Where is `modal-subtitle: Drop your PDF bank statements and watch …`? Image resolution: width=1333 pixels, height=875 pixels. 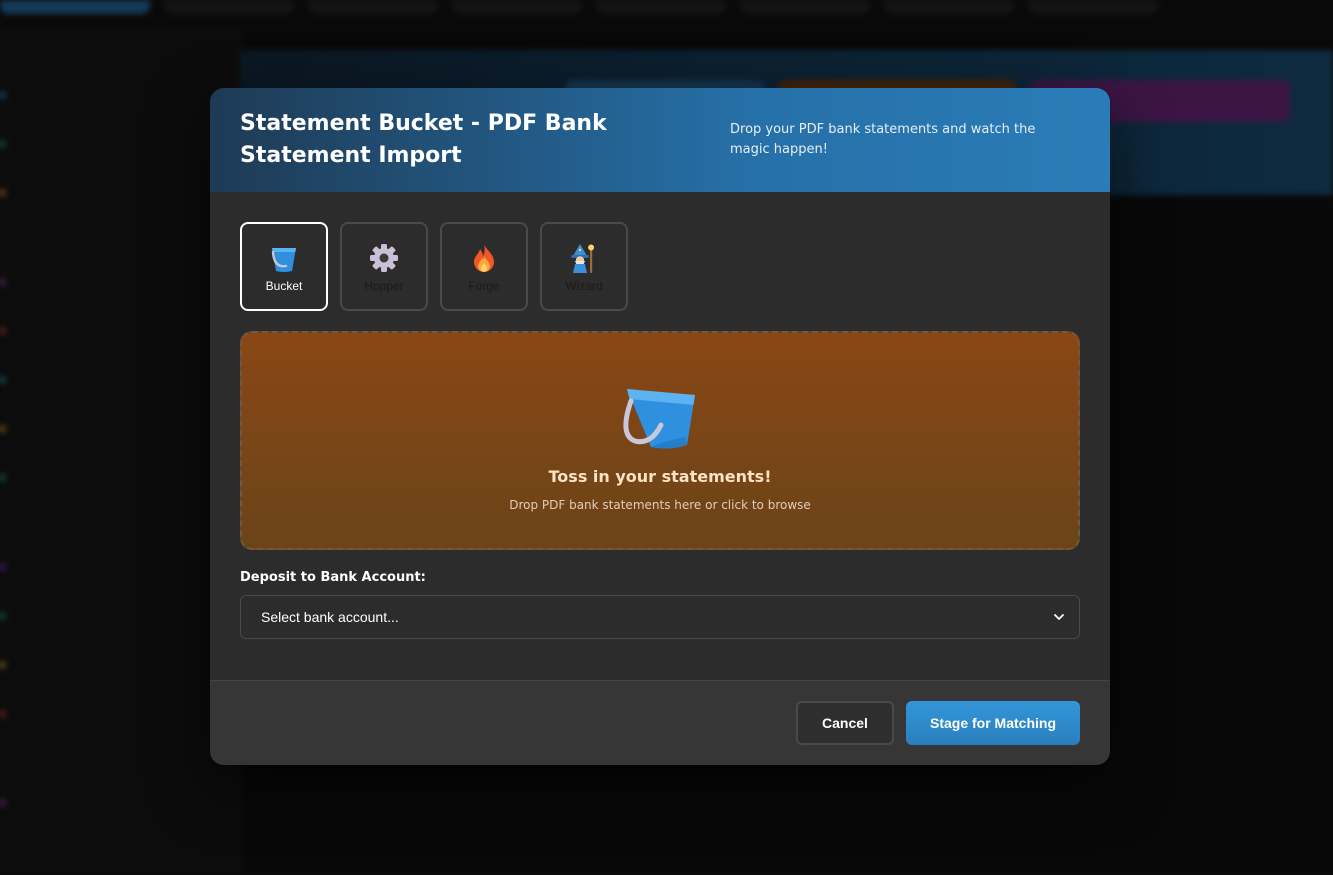
modal-subtitle: Drop your PDF bank statements and watch … is located at coordinates (883, 139).